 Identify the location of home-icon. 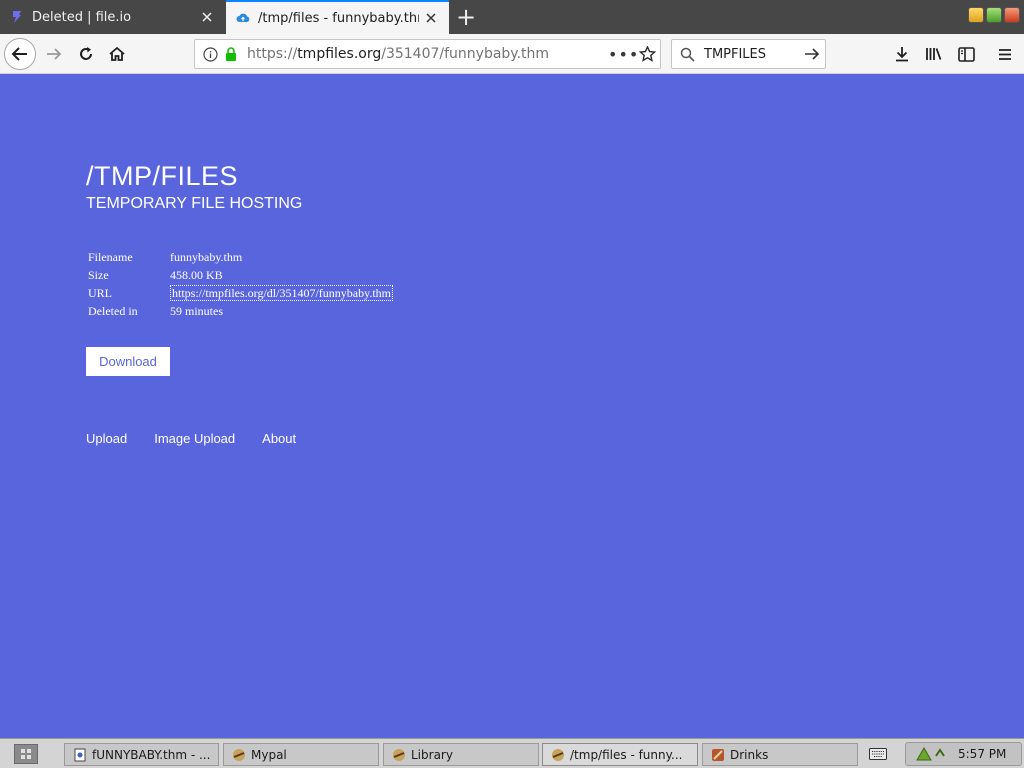
(117, 53).